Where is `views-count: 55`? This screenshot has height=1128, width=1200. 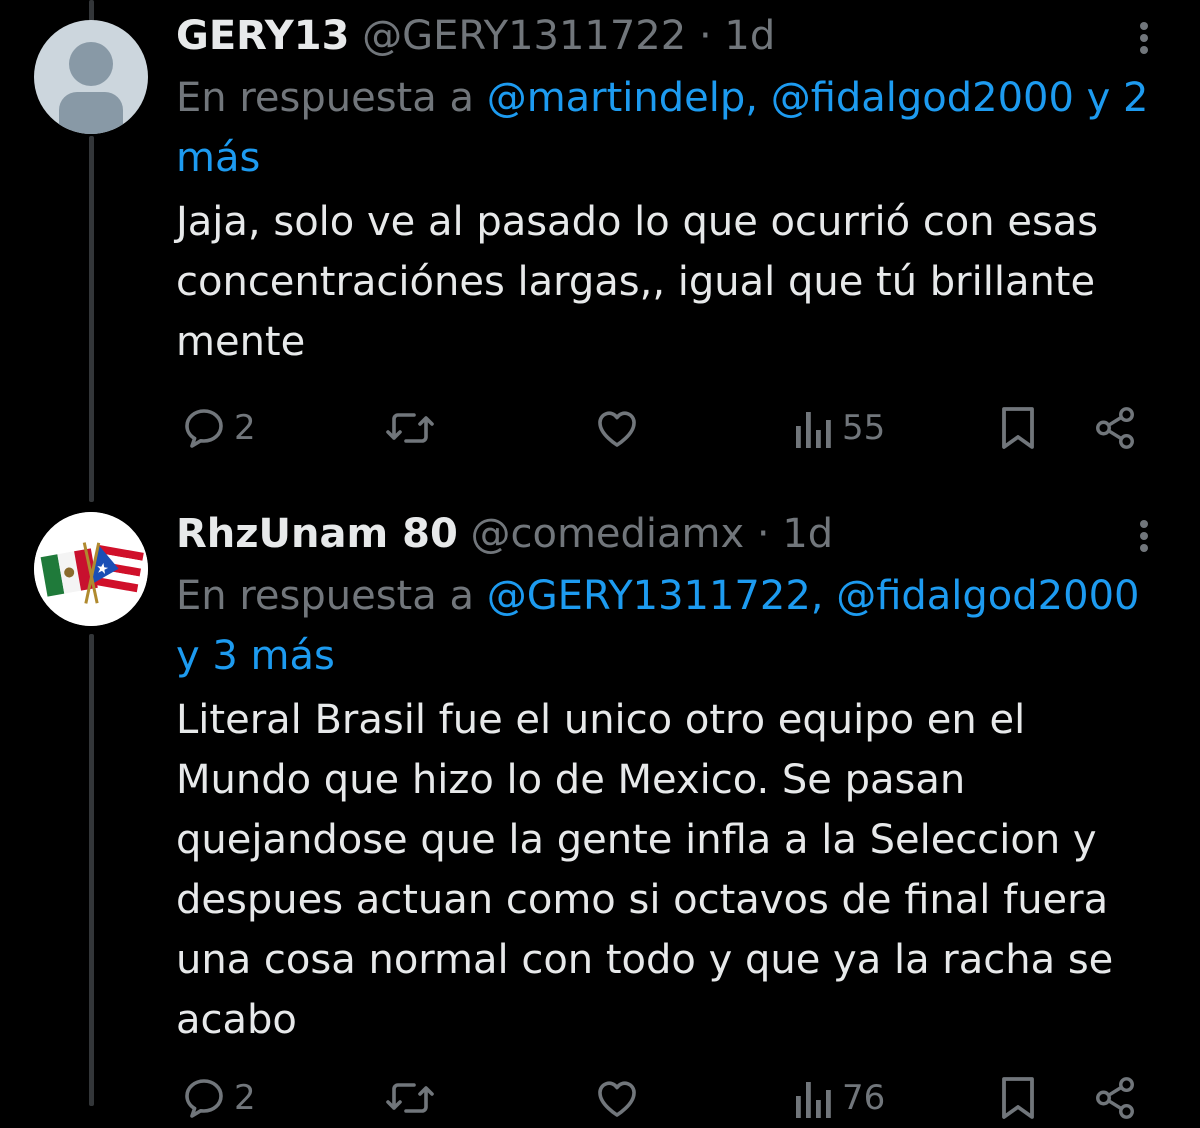 views-count: 55 is located at coordinates (864, 428).